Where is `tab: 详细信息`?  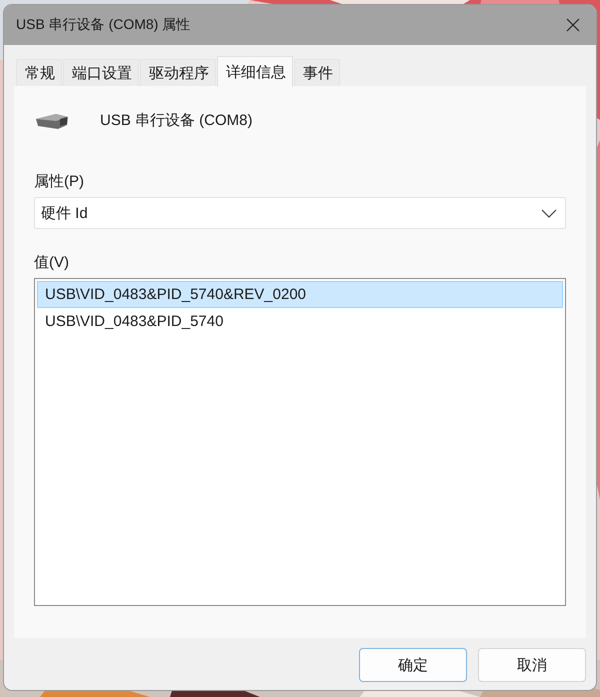 tab: 详细信息 is located at coordinates (255, 71).